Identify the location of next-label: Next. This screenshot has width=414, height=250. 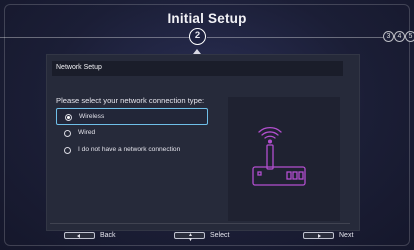
(346, 235).